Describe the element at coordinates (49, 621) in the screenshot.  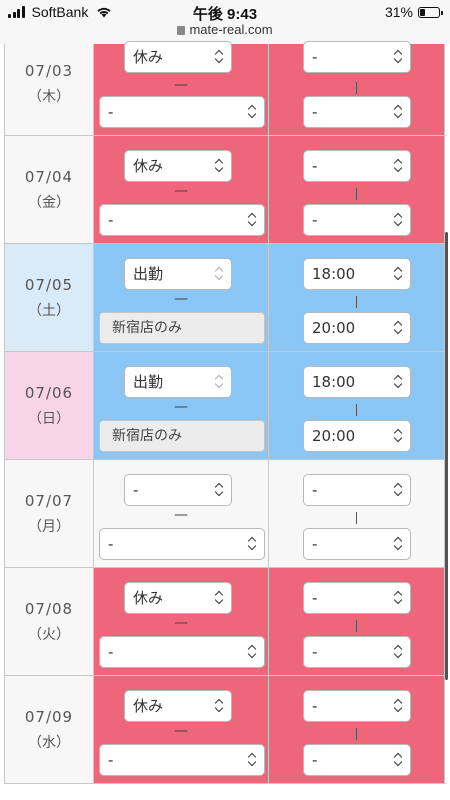
I see `date-cell: 07/08 （火）` at that location.